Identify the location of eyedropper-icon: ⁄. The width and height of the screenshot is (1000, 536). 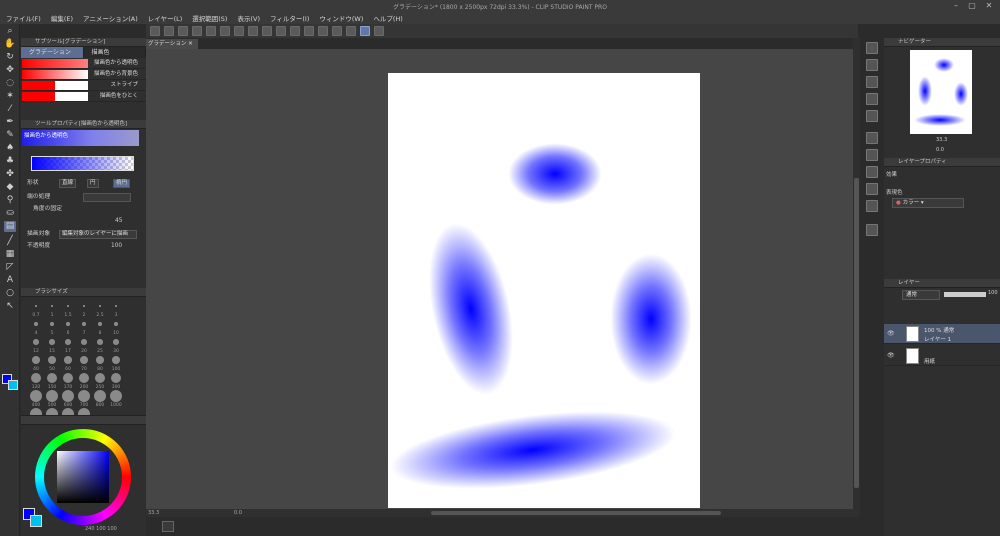
(10, 109).